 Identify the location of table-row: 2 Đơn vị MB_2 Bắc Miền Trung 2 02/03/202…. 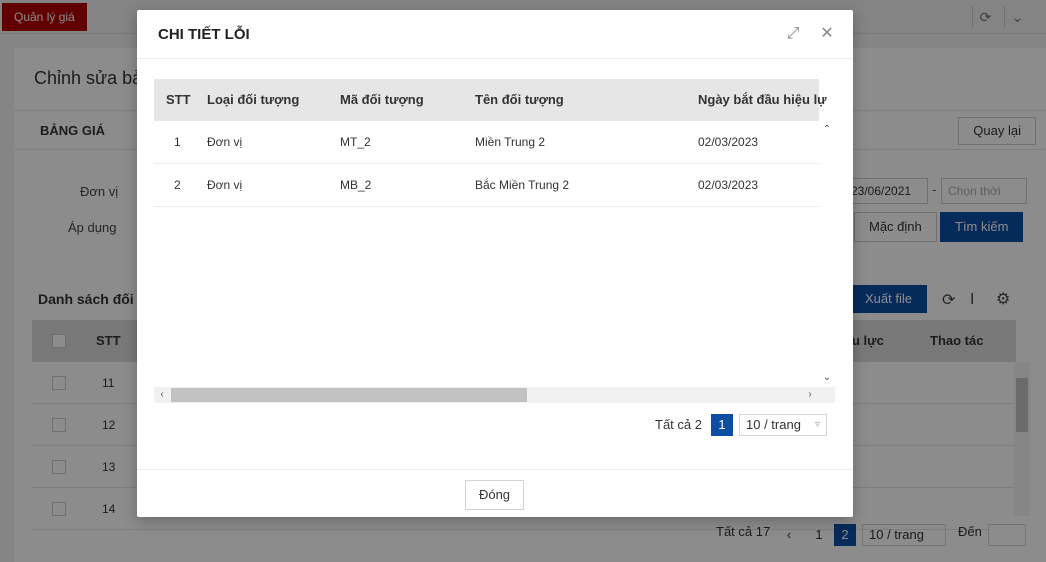
(486, 185).